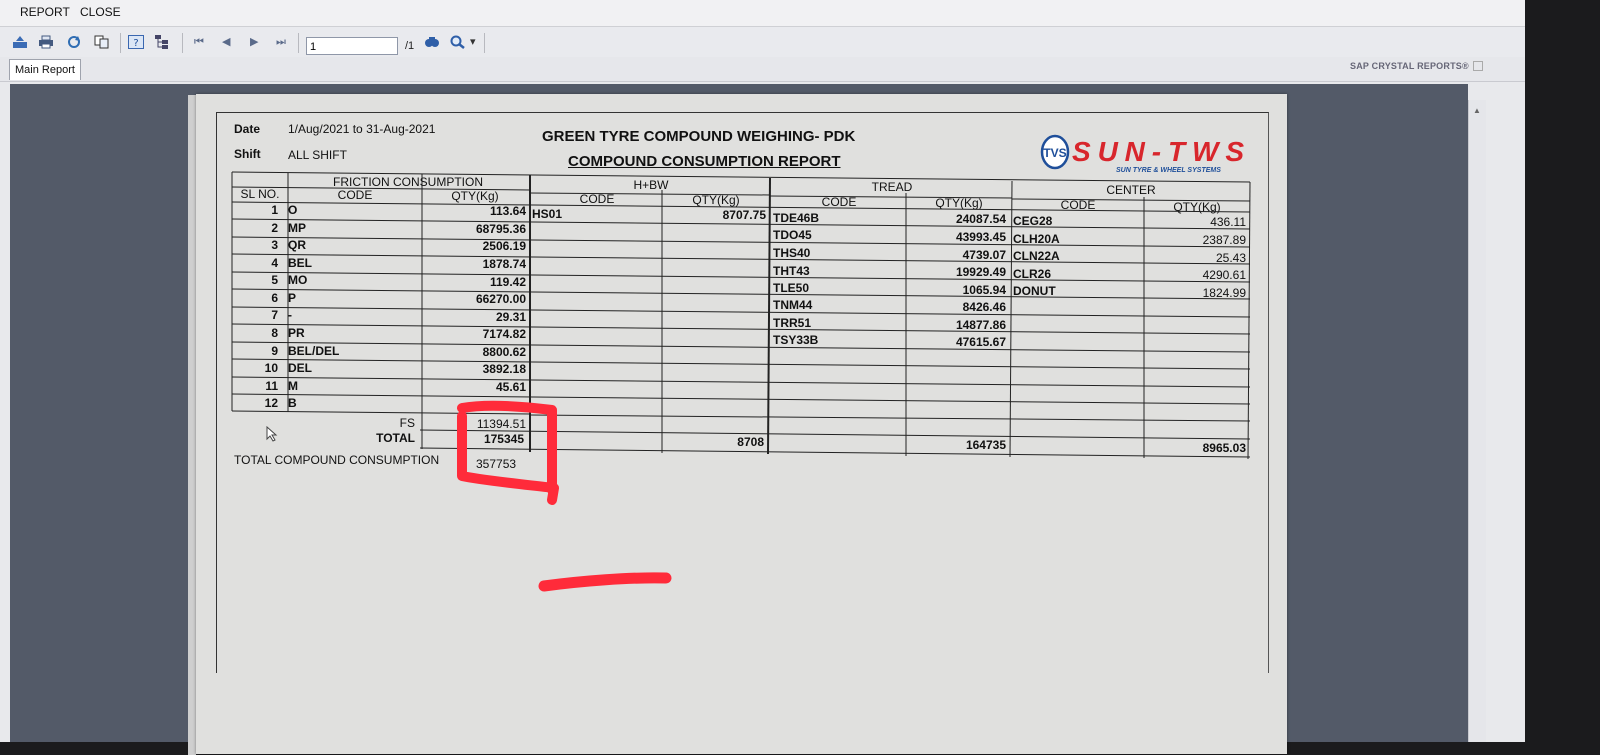 The width and height of the screenshot is (1600, 755). Describe the element at coordinates (605, 582) in the screenshot. I see `red-dash-annotation` at that location.